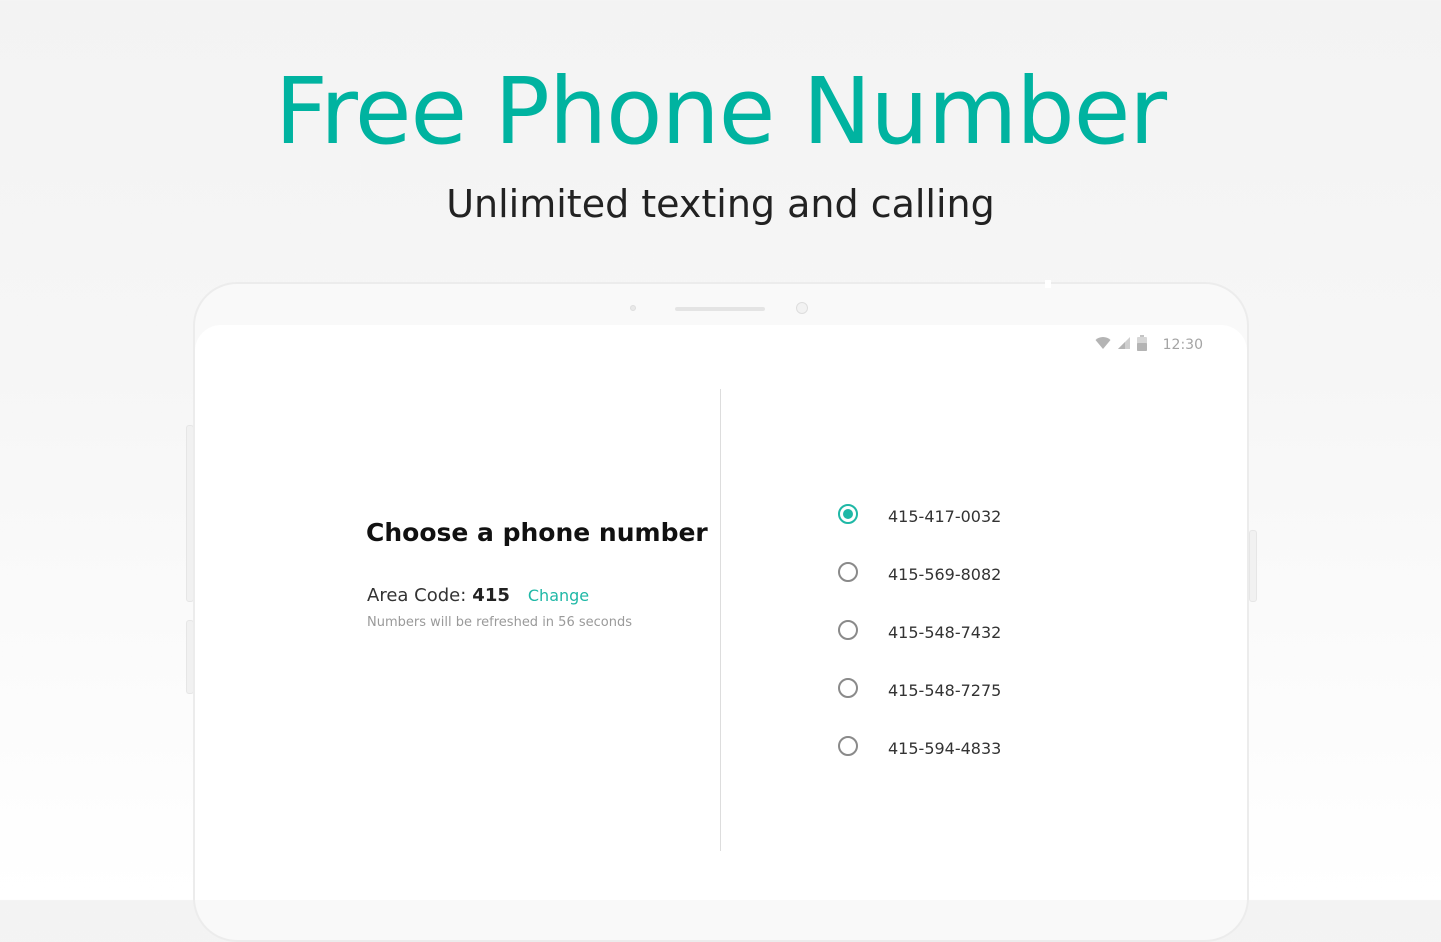 The height and width of the screenshot is (942, 1441). I want to click on status-time: 12:30, so click(1182, 345).